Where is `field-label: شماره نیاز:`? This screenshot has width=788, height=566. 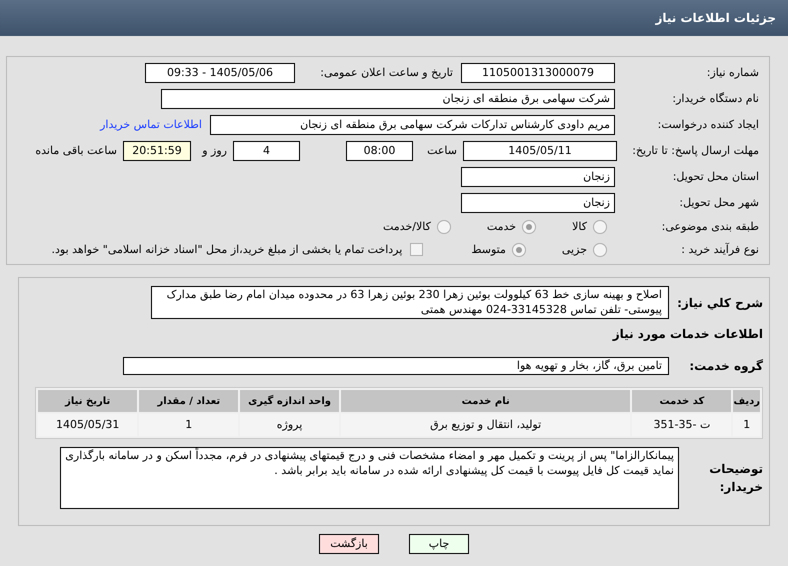
field-label: شماره نیاز: is located at coordinates (732, 72).